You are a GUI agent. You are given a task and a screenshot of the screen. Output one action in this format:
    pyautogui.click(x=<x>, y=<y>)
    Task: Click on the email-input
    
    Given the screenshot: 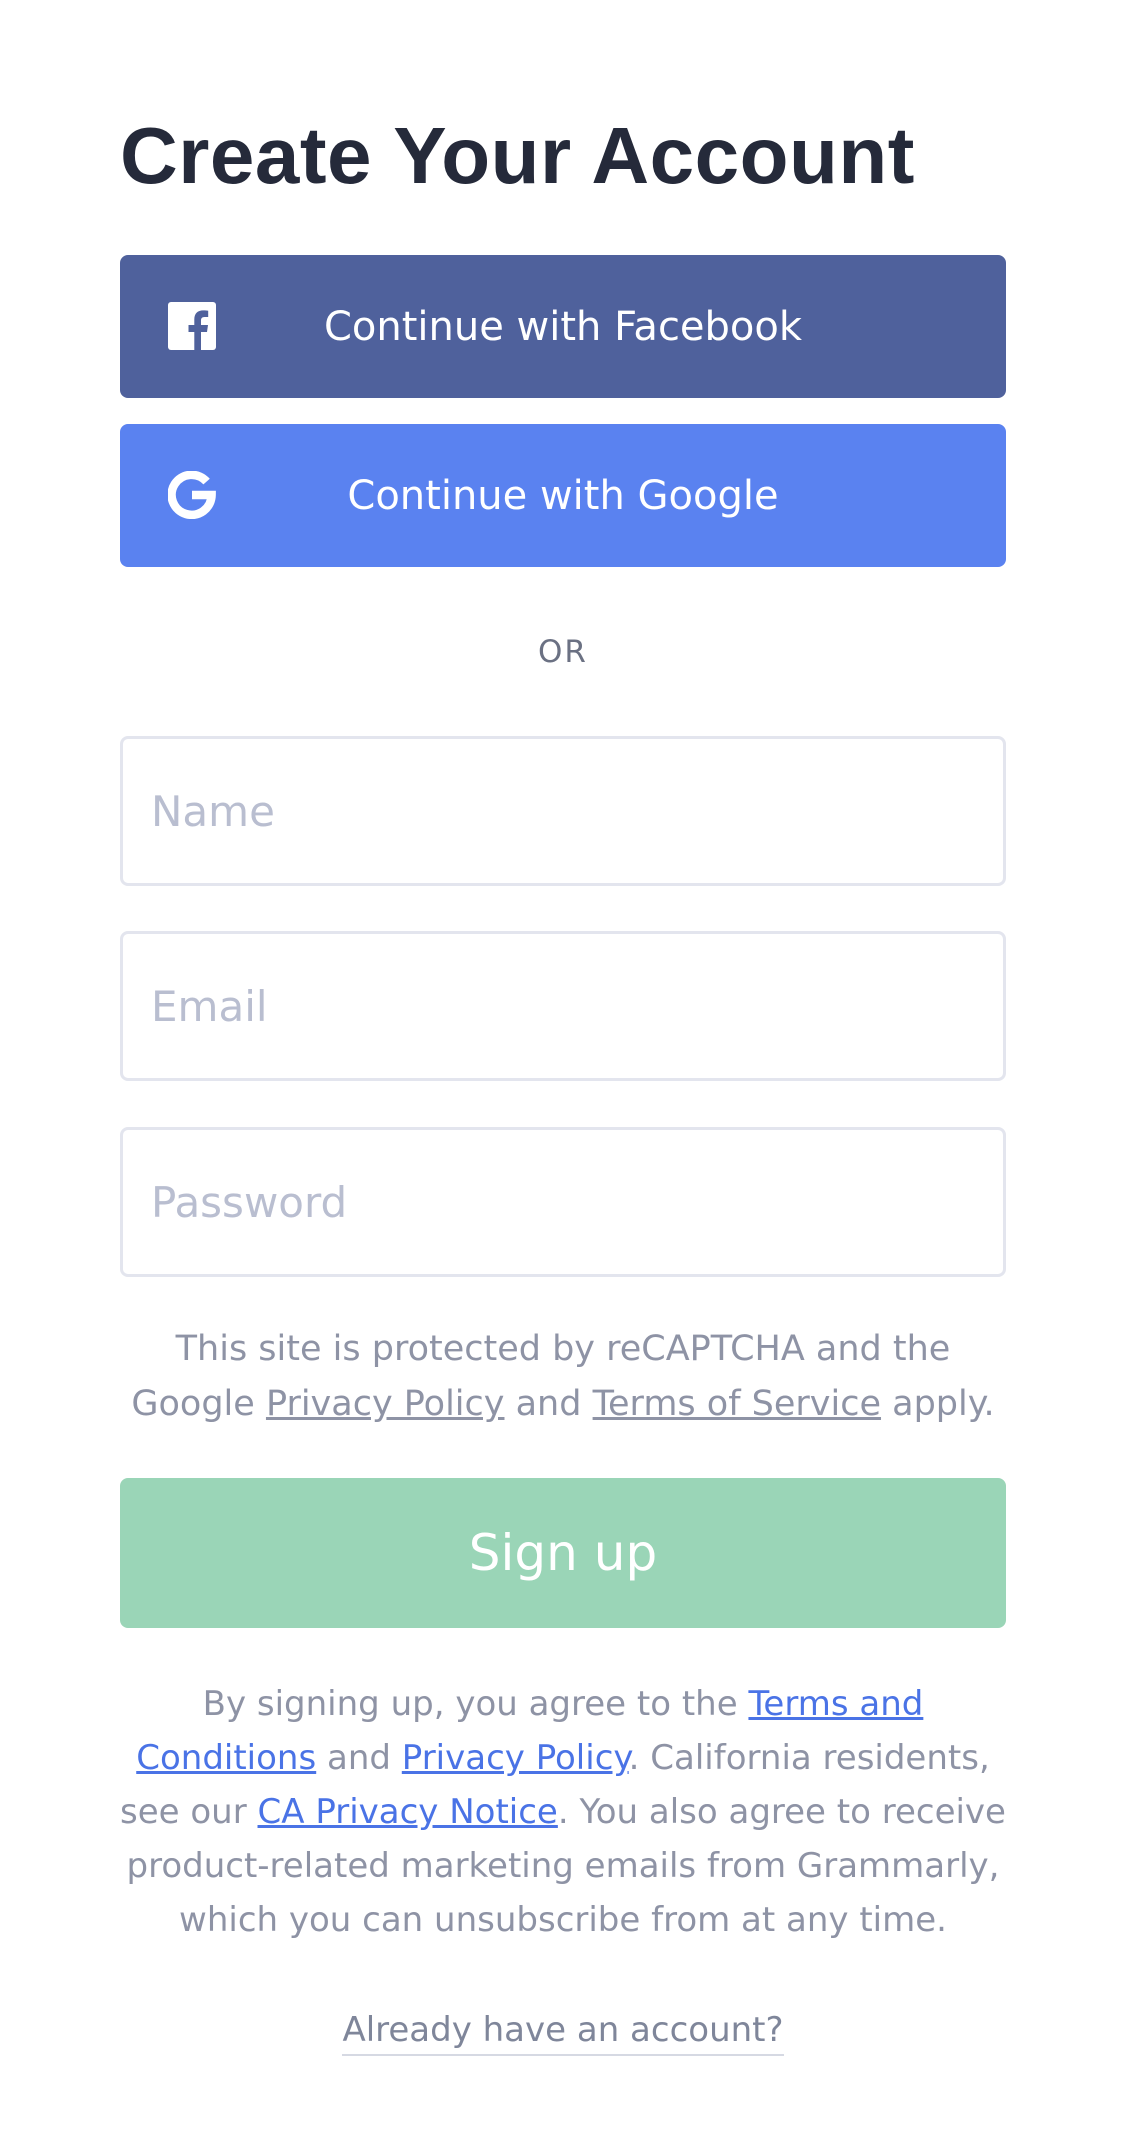 What is the action you would take?
    pyautogui.click(x=563, y=1006)
    